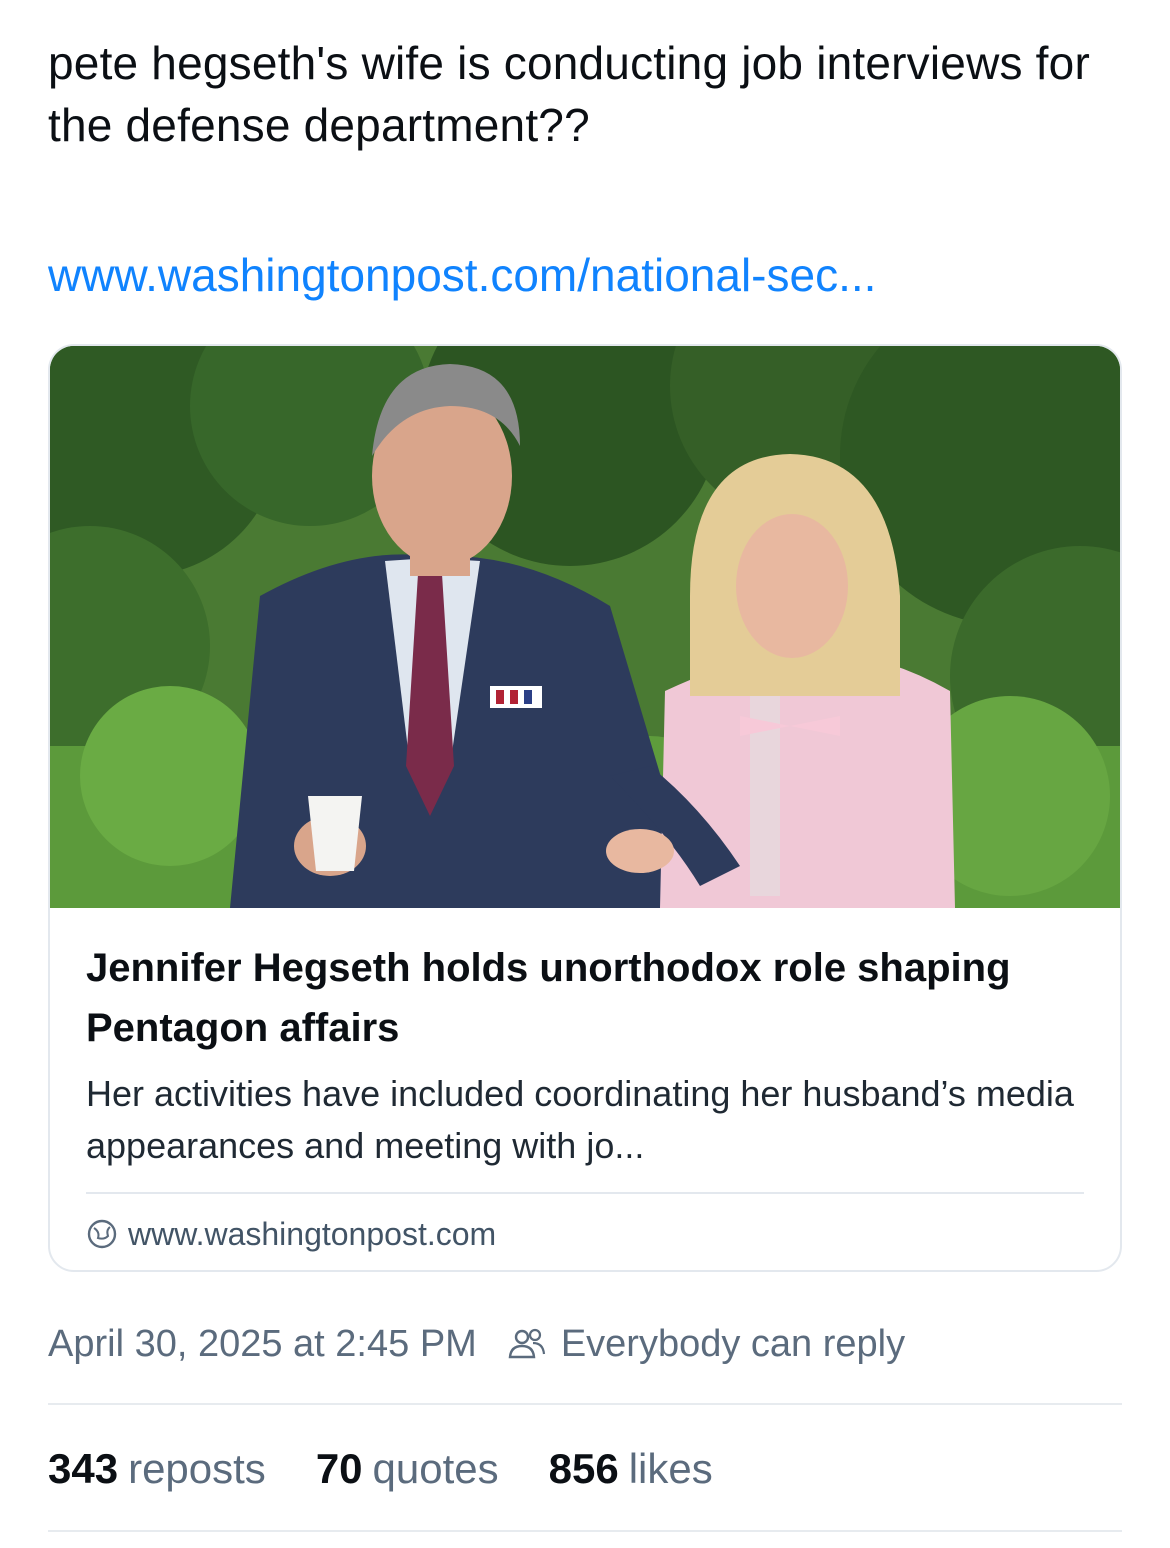  I want to click on reposts-stat: 343 reposts, so click(157, 1469).